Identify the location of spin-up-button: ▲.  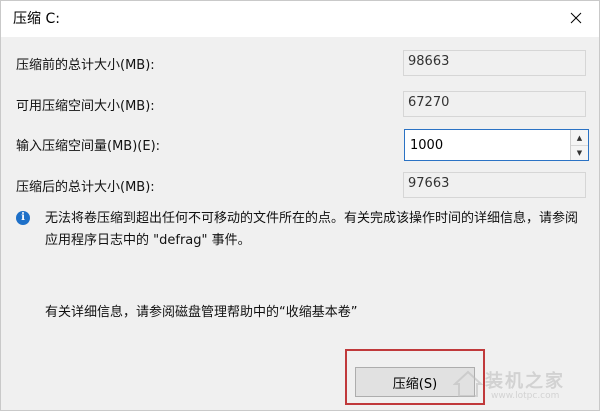
(579, 138).